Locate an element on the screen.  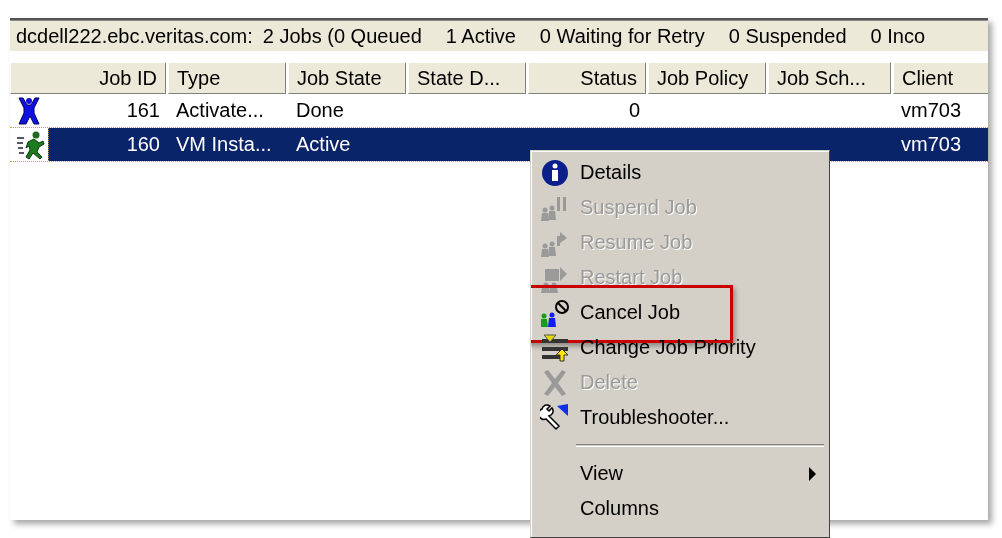
table-row: 161 Activate... Done 0 vm703 is located at coordinates (499, 110).